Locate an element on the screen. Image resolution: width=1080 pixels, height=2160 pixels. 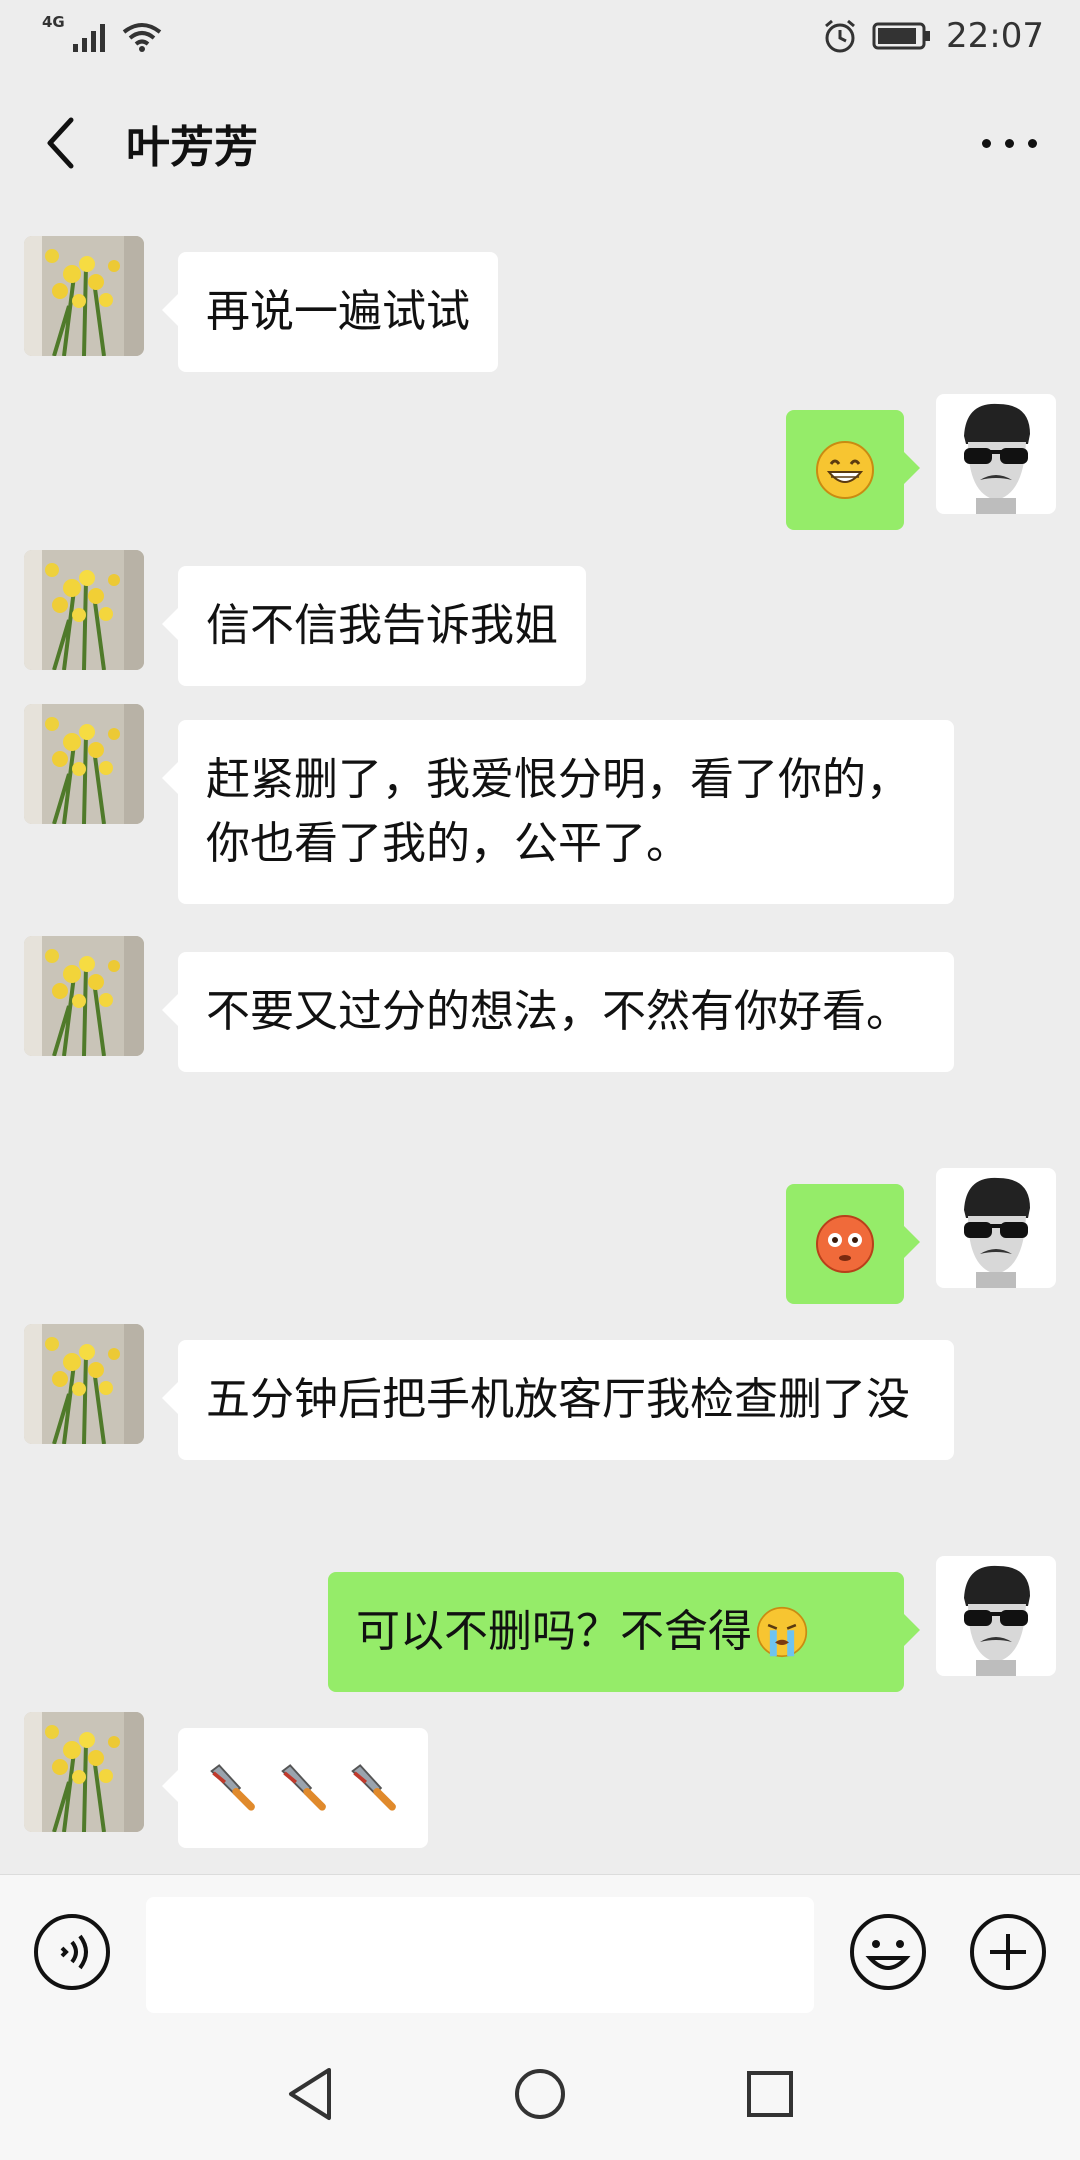
status-bar: 4G 22:07 is located at coordinates (540, 36).